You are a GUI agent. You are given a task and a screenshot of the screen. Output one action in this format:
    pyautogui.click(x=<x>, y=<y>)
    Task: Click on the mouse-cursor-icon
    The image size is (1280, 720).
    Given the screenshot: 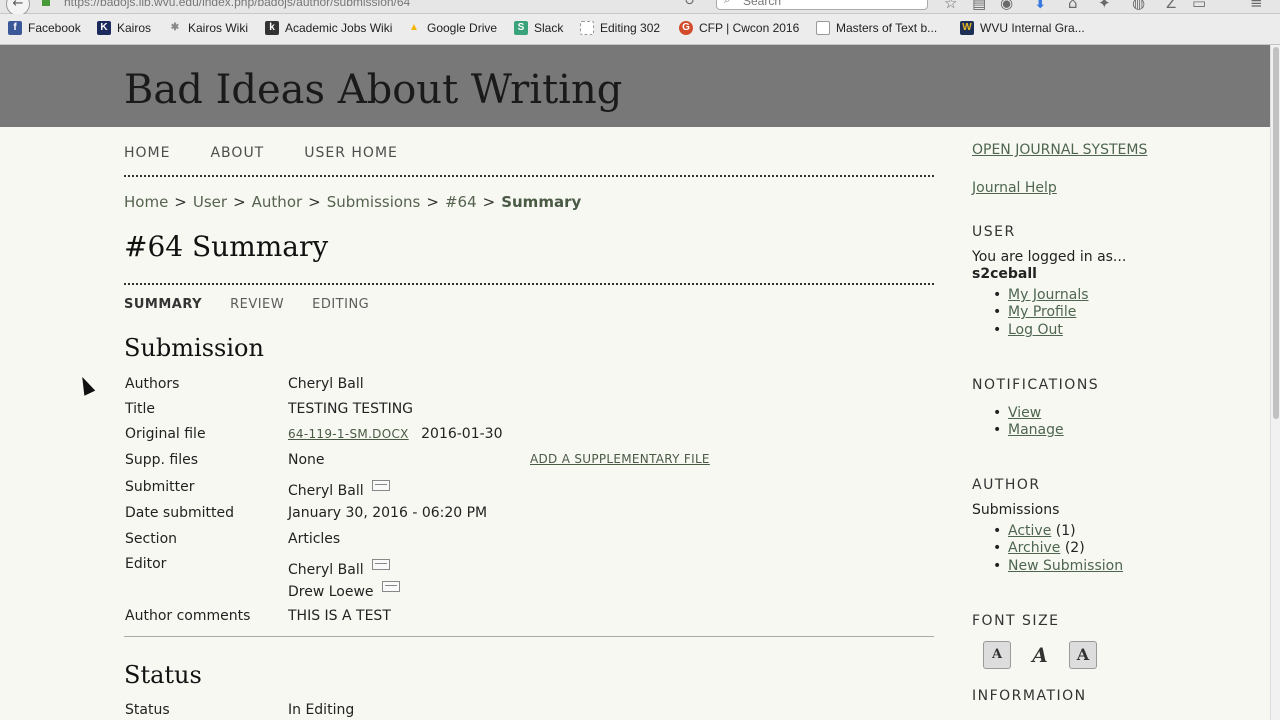 What is the action you would take?
    pyautogui.click(x=86, y=385)
    